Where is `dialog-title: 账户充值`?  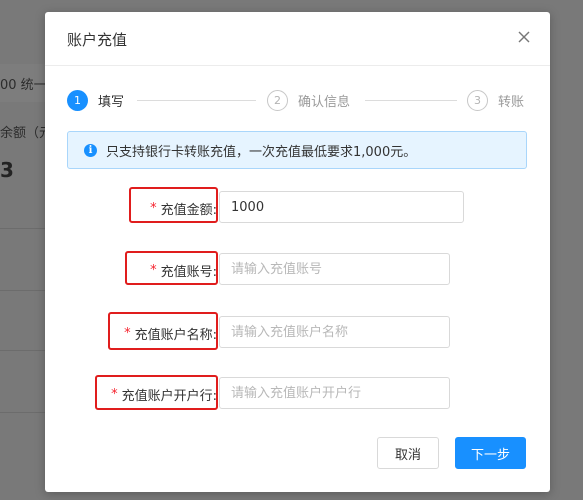
dialog-title: 账户充值 is located at coordinates (97, 40).